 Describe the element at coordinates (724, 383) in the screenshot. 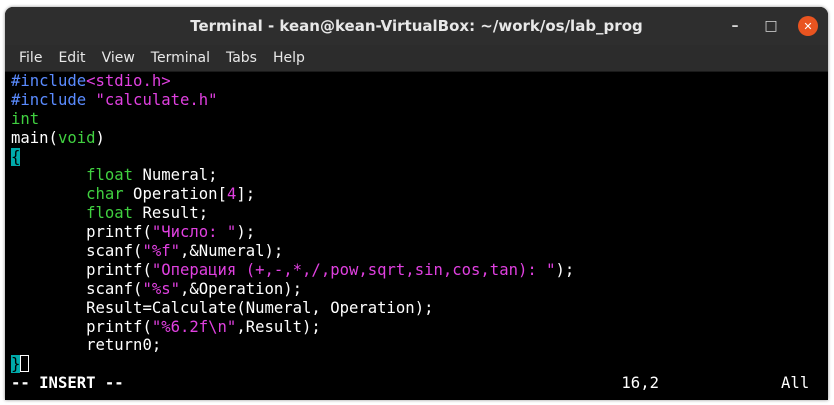

I see `status-right: 16,2 All` at that location.